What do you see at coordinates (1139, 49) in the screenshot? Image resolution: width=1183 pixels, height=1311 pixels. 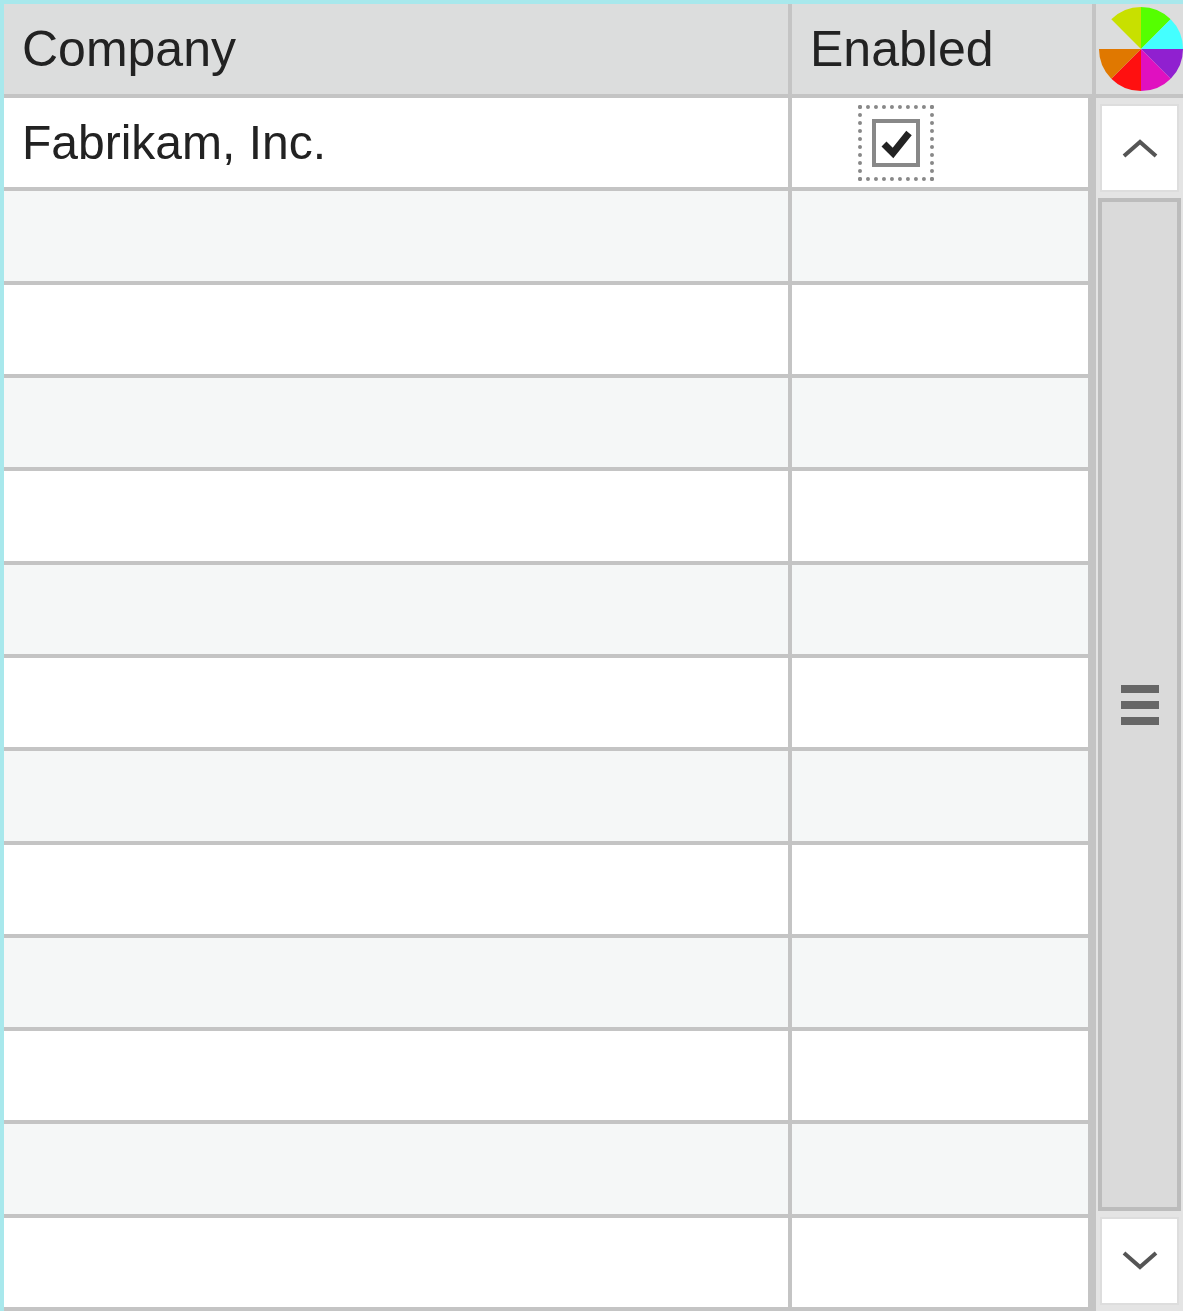 I see `color-wheel-icon` at bounding box center [1139, 49].